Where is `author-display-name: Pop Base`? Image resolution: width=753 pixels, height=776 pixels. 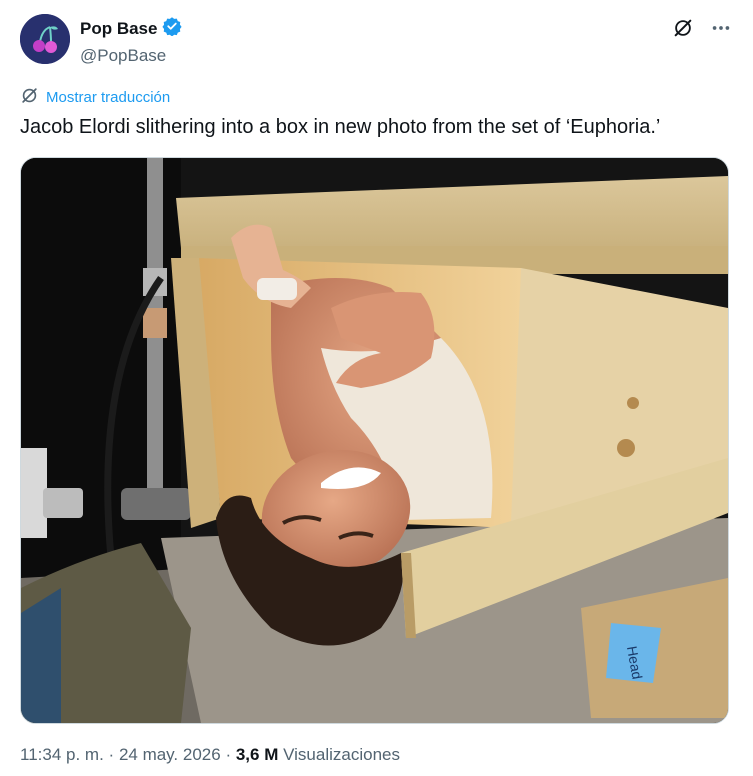 author-display-name: Pop Base is located at coordinates (118, 29).